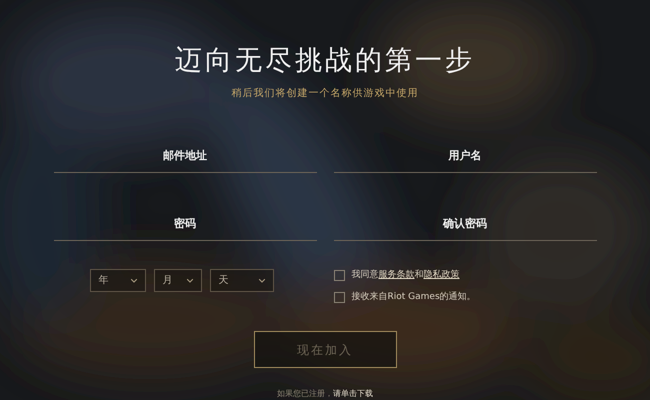  I want to click on page-title: 迈向无尽挑战的第一步, so click(325, 60).